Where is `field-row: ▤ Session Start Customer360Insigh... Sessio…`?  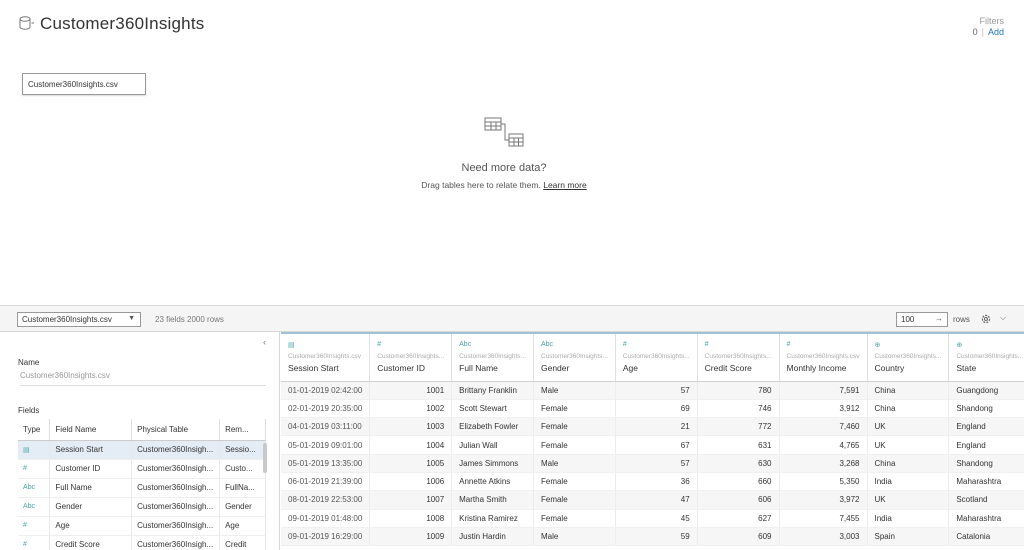
field-row: ▤ Session Start Customer360Insigh... Sessio… is located at coordinates (142, 450).